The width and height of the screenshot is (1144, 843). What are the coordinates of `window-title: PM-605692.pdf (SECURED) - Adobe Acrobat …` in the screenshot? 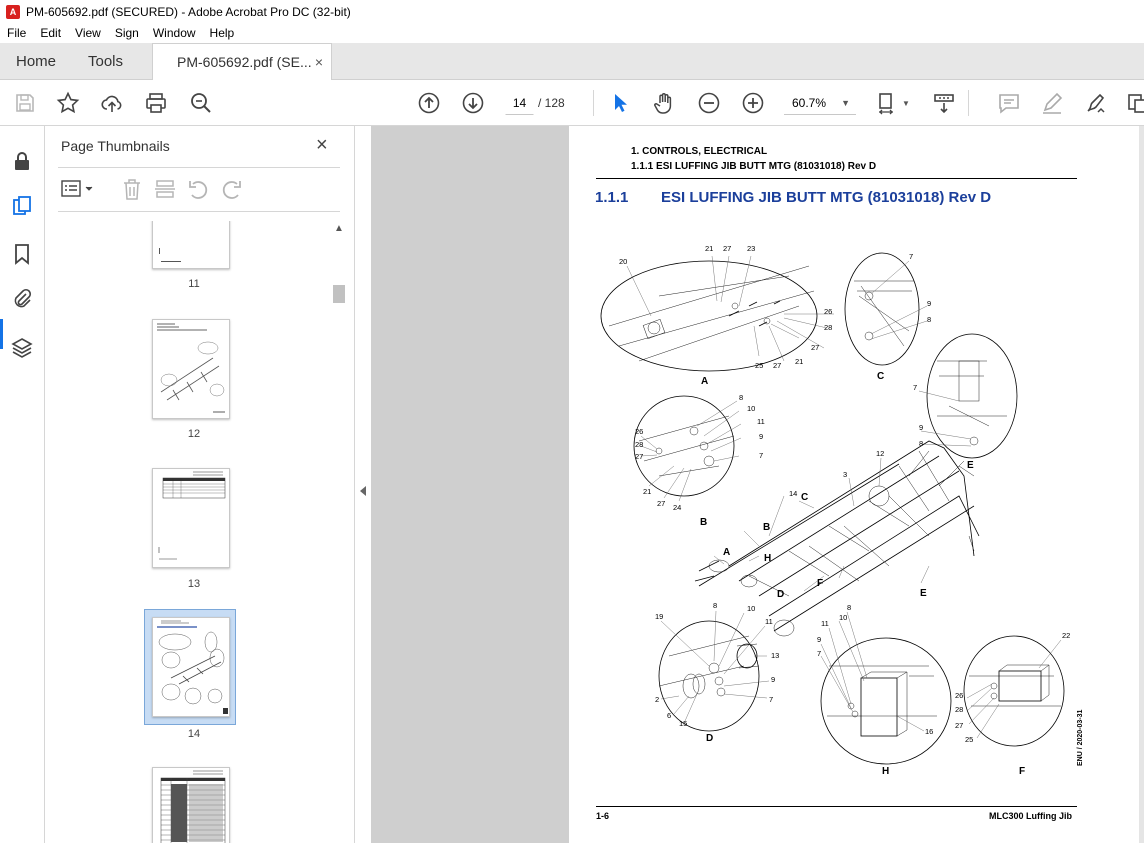 It's located at (188, 11).